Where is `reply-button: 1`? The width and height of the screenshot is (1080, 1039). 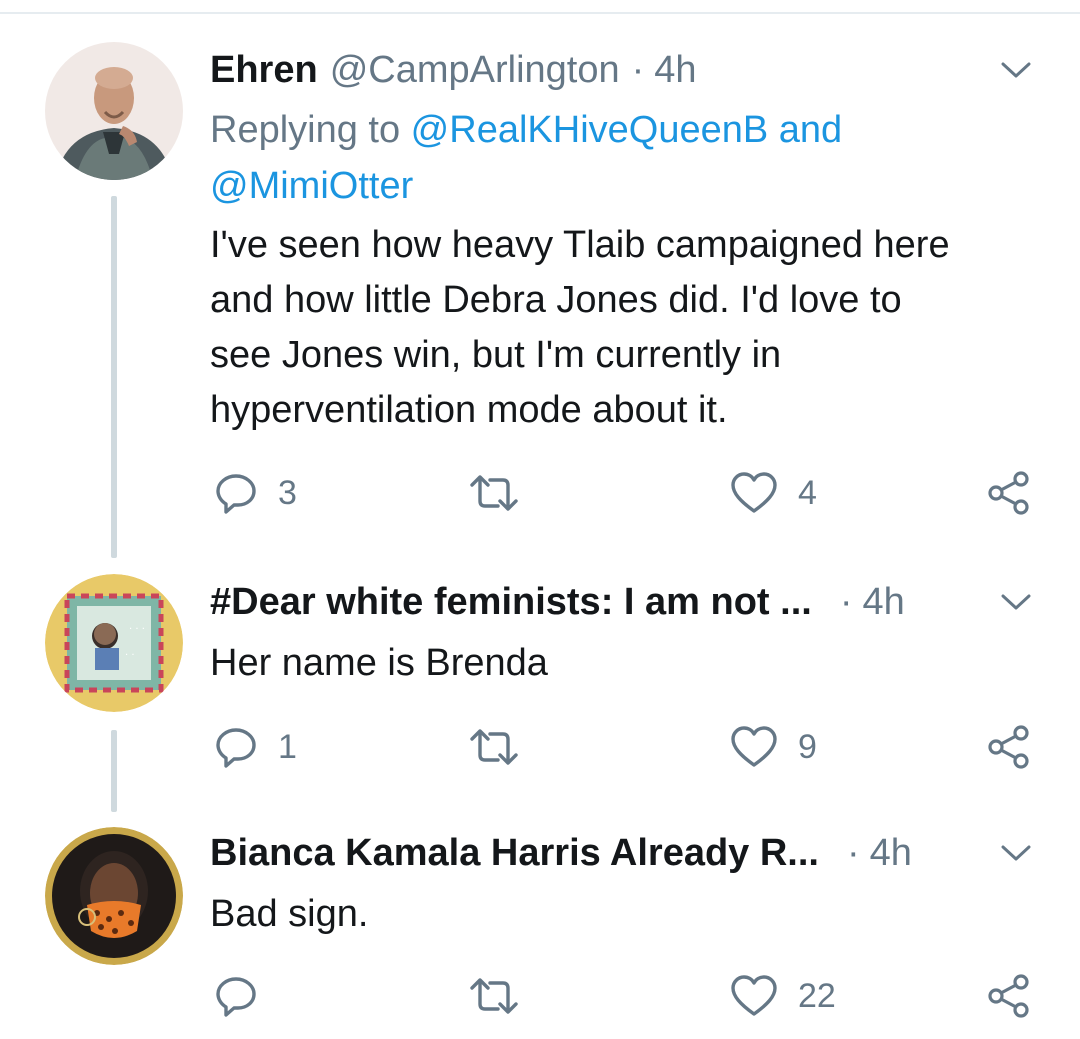
reply-button: 1 is located at coordinates (255, 747).